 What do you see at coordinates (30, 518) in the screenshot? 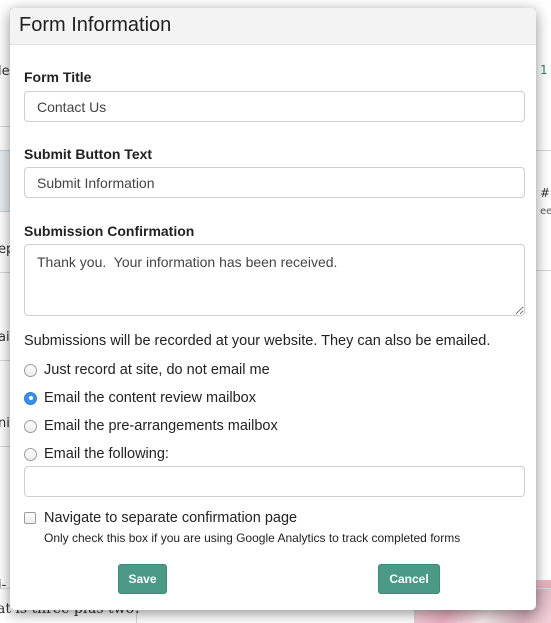
I see `navigate-confirmation-checkbox` at bounding box center [30, 518].